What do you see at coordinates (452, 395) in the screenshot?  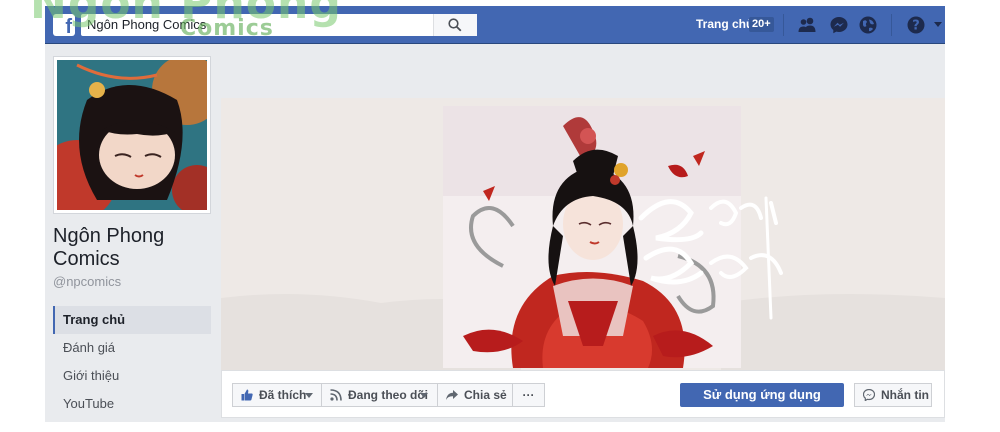 I see `share-arrow-icon` at bounding box center [452, 395].